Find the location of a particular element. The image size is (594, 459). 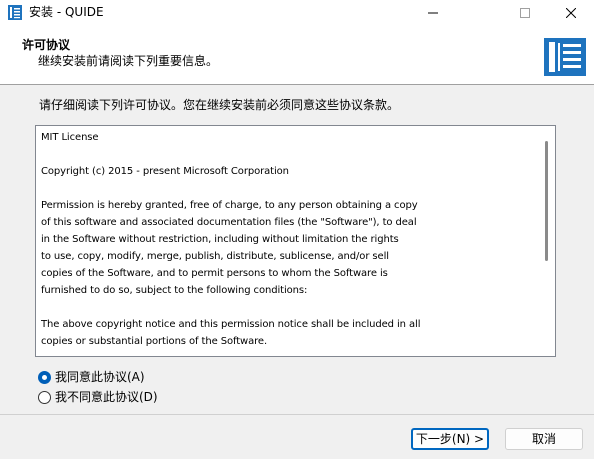

minimize-icon is located at coordinates (433, 13).